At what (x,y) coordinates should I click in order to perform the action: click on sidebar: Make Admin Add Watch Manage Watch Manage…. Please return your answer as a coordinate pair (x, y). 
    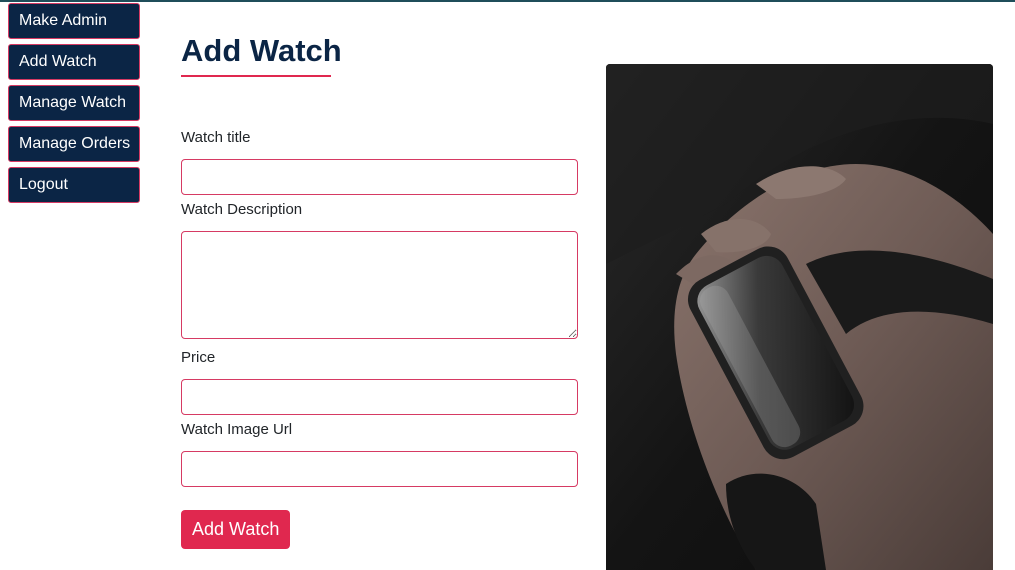
    Looking at the image, I should click on (74, 105).